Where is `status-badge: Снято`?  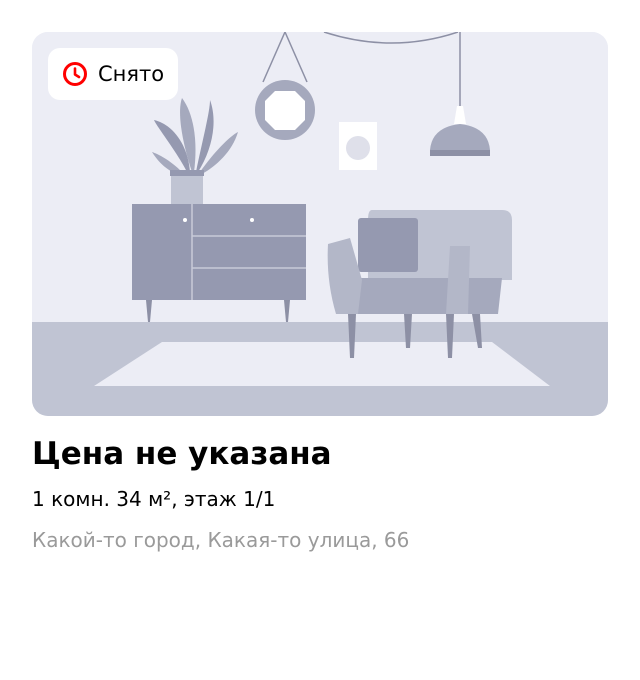 status-badge: Снято is located at coordinates (113, 74).